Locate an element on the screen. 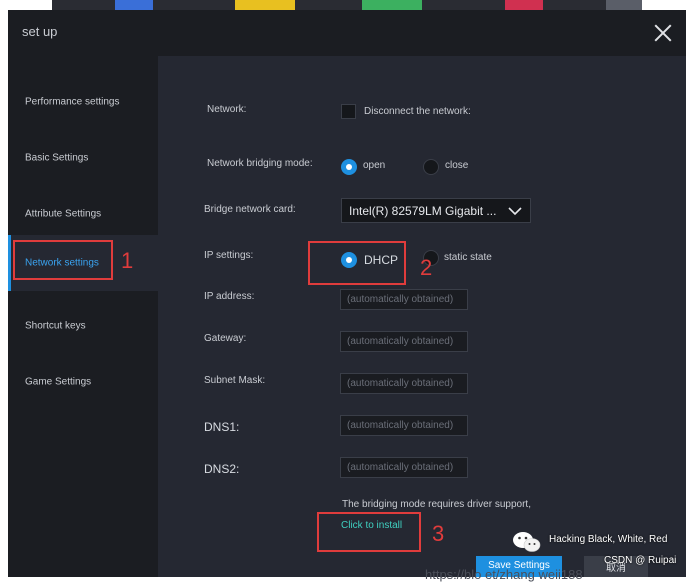  annotation-number-3: 3 is located at coordinates (438, 533).